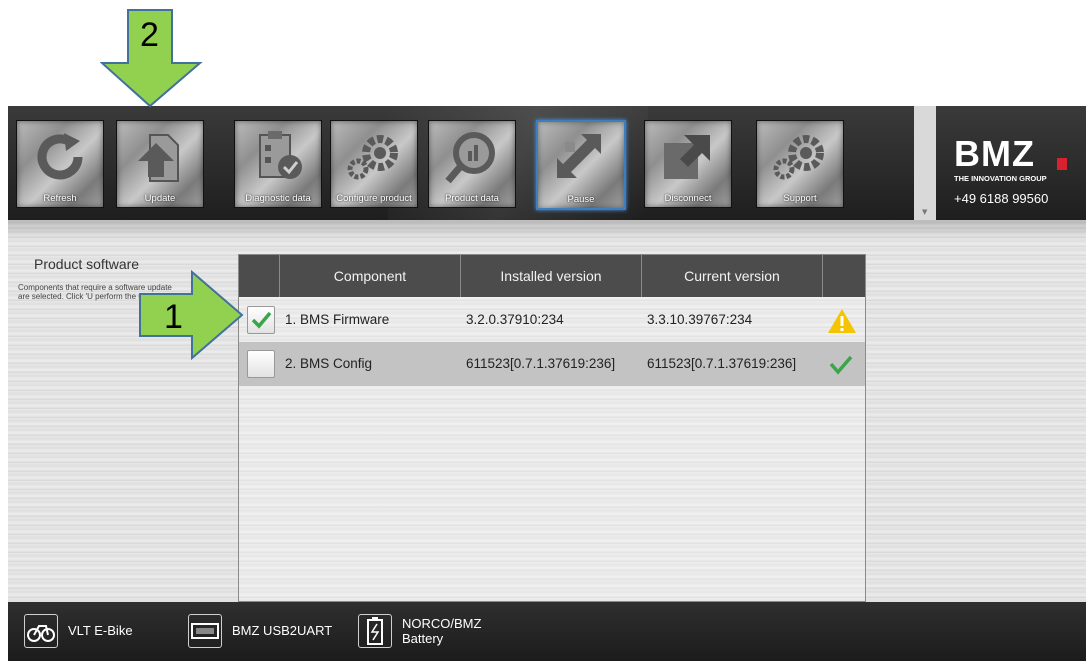 The height and width of the screenshot is (661, 1086). I want to click on header-select, so click(259, 276).